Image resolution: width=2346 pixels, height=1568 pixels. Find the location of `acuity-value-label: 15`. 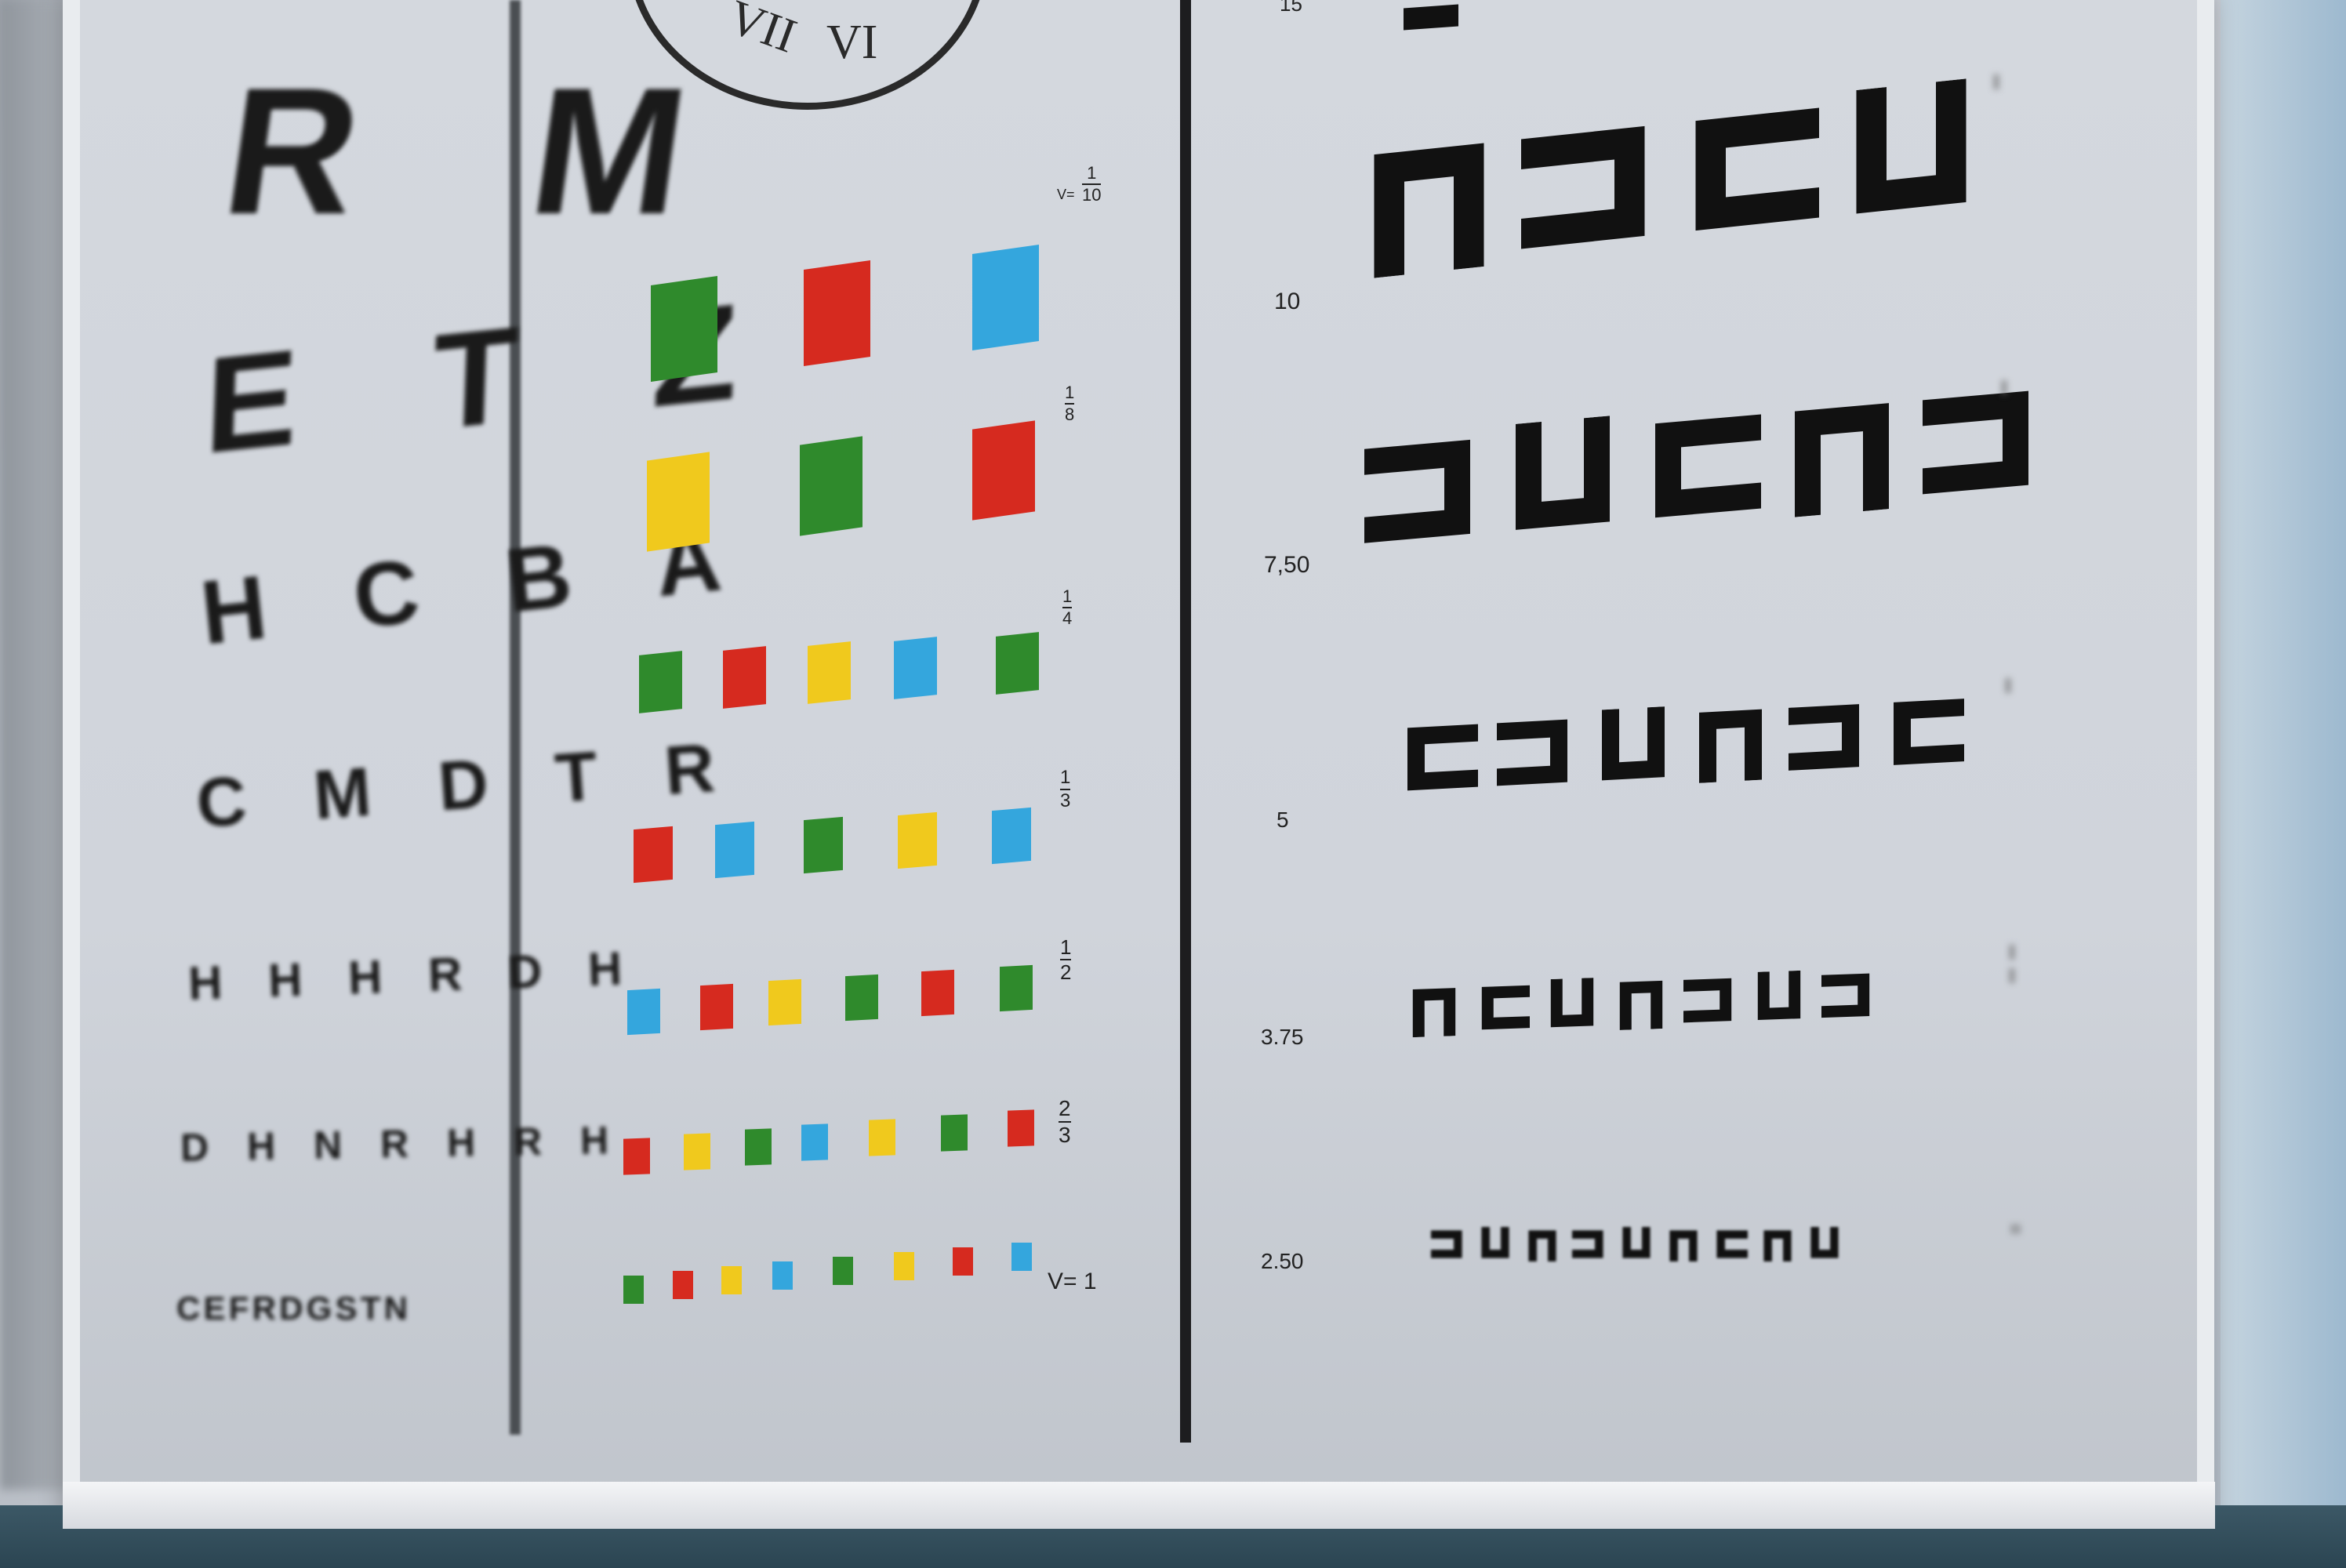

acuity-value-label: 15 is located at coordinates (1291, 8).